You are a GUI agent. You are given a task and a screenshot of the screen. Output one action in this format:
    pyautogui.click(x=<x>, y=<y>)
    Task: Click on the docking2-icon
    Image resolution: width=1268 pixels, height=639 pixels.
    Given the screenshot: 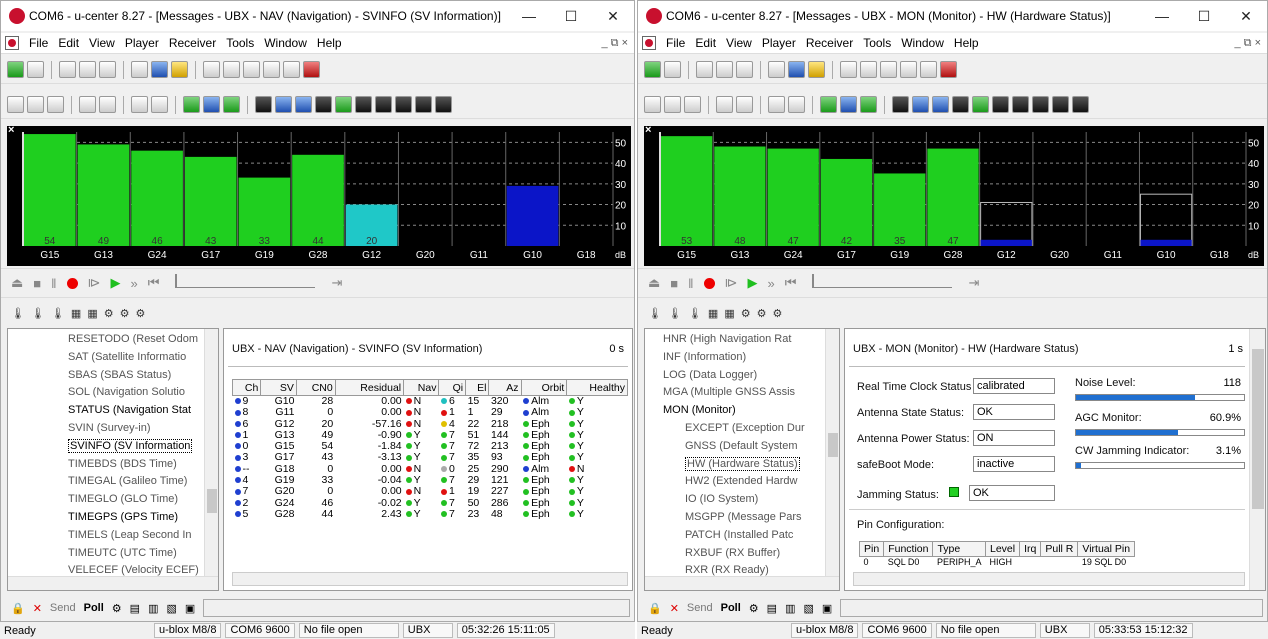 What is the action you would take?
    pyautogui.click(x=35, y=104)
    